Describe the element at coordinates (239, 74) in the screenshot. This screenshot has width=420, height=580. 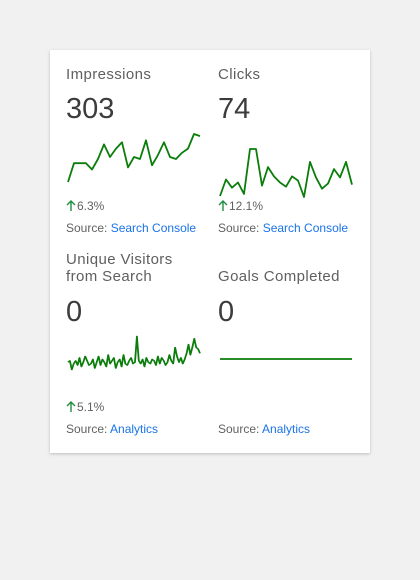
I see `tile-title: Clicks` at that location.